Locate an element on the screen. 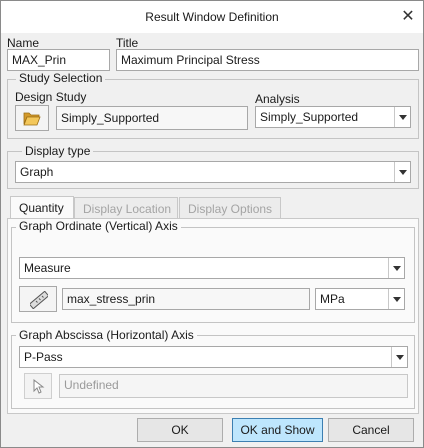 The image size is (424, 448). display-type-select: Graph is located at coordinates (213, 172).